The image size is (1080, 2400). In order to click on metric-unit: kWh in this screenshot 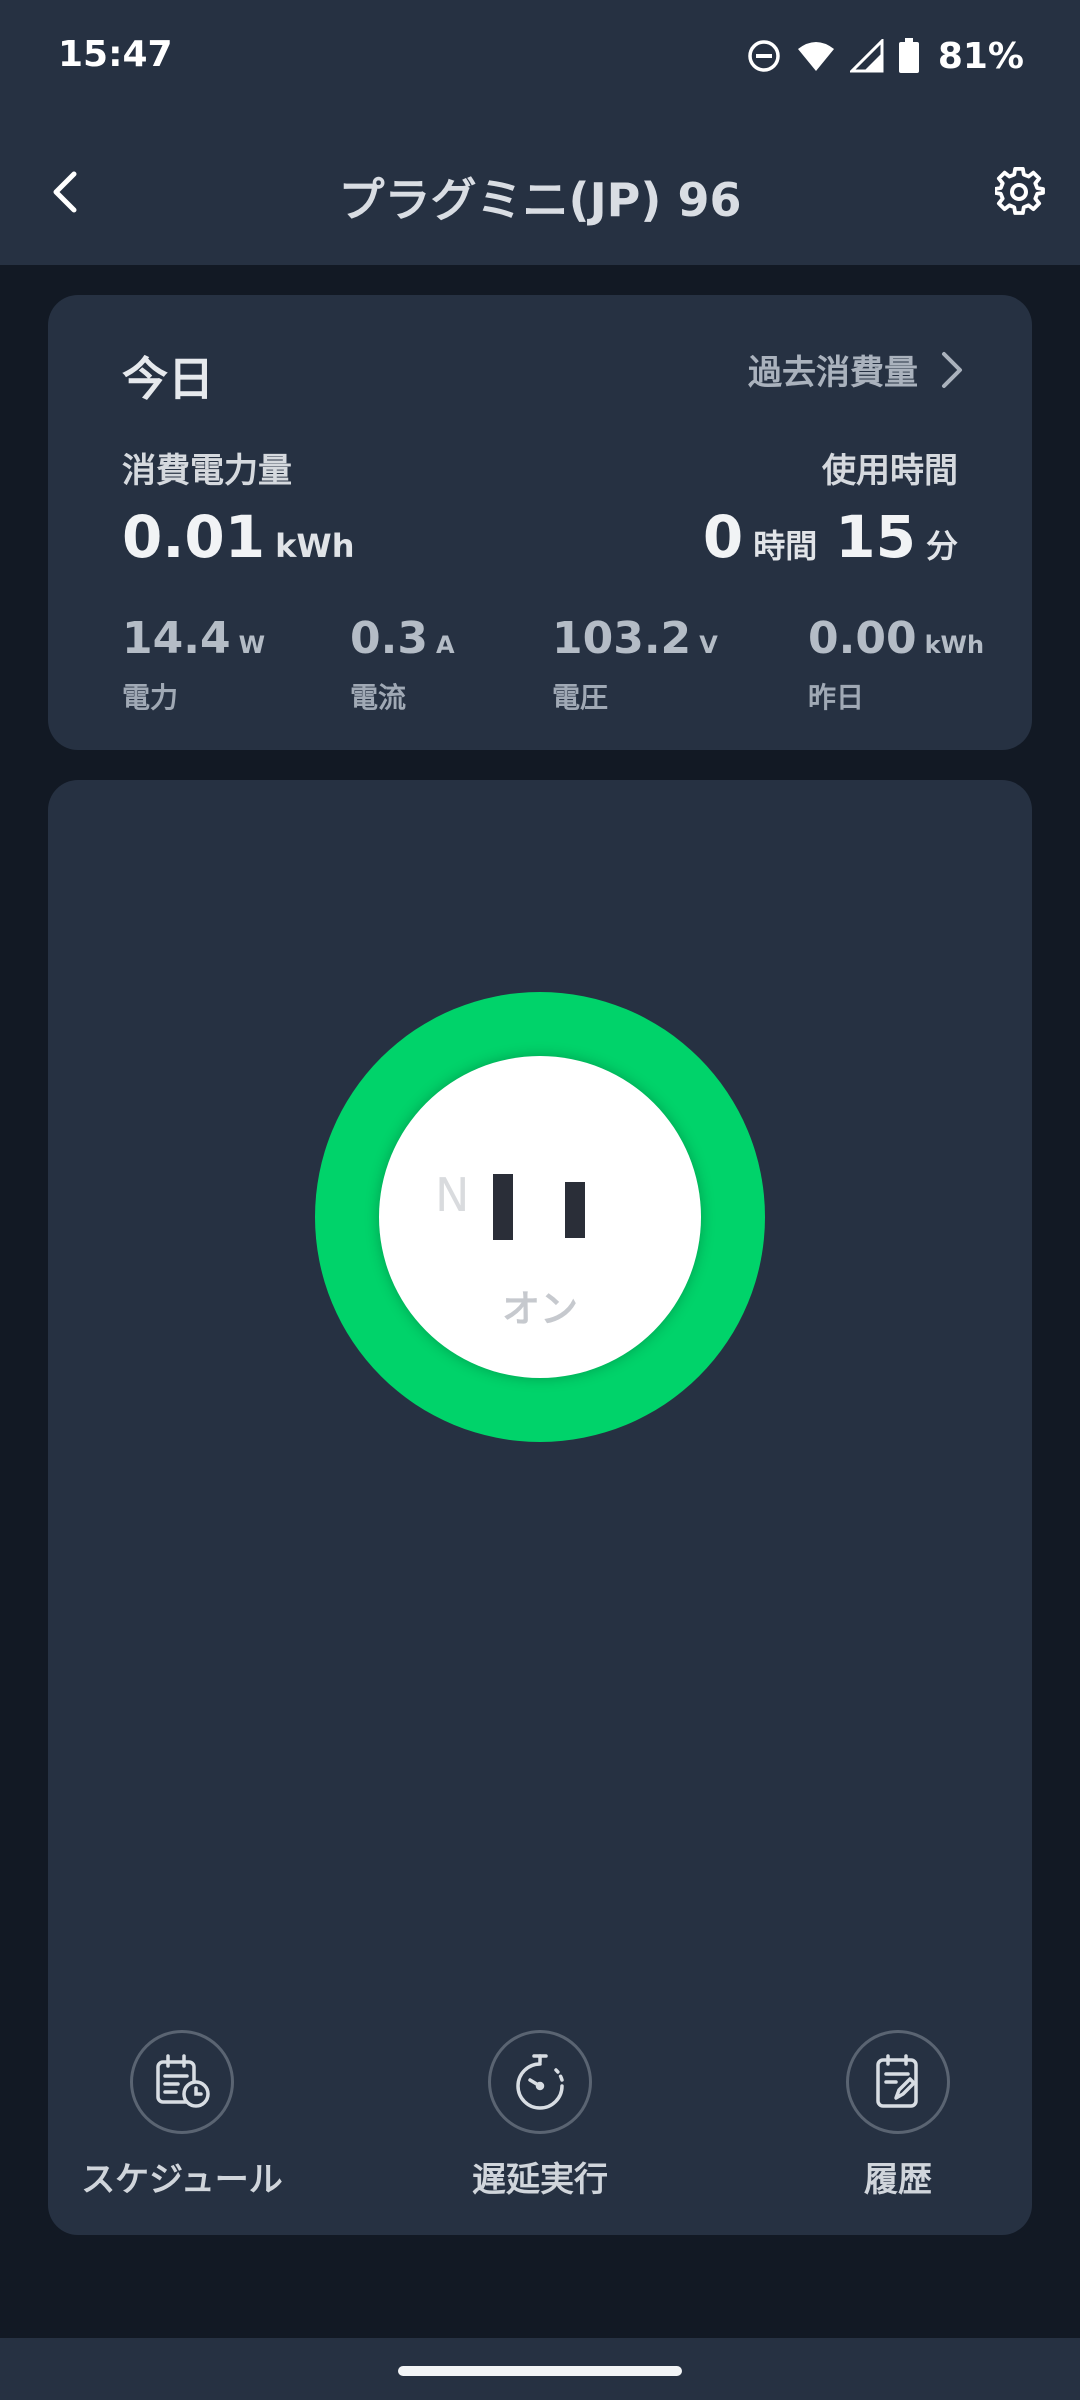, I will do `click(954, 645)`.